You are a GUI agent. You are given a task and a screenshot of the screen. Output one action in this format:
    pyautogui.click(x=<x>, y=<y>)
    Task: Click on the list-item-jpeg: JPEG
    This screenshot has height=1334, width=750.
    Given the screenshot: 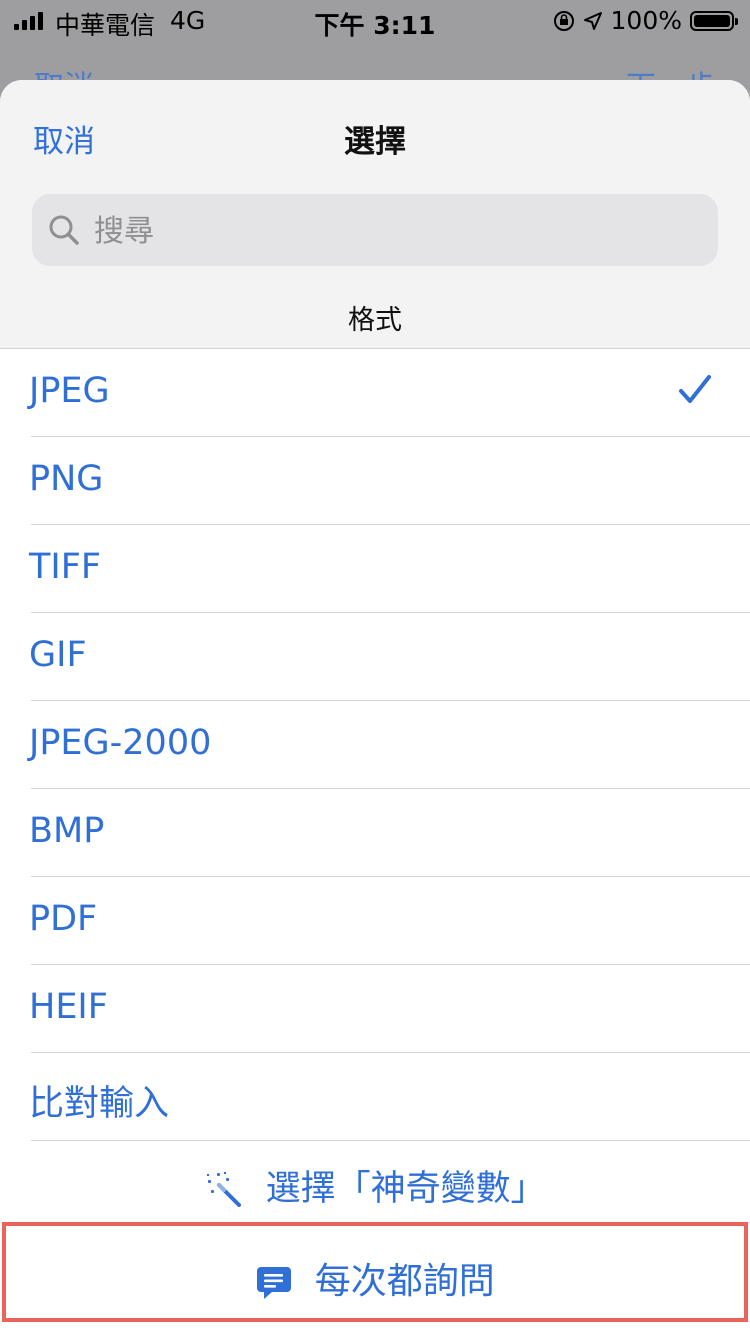 What is the action you would take?
    pyautogui.click(x=375, y=393)
    